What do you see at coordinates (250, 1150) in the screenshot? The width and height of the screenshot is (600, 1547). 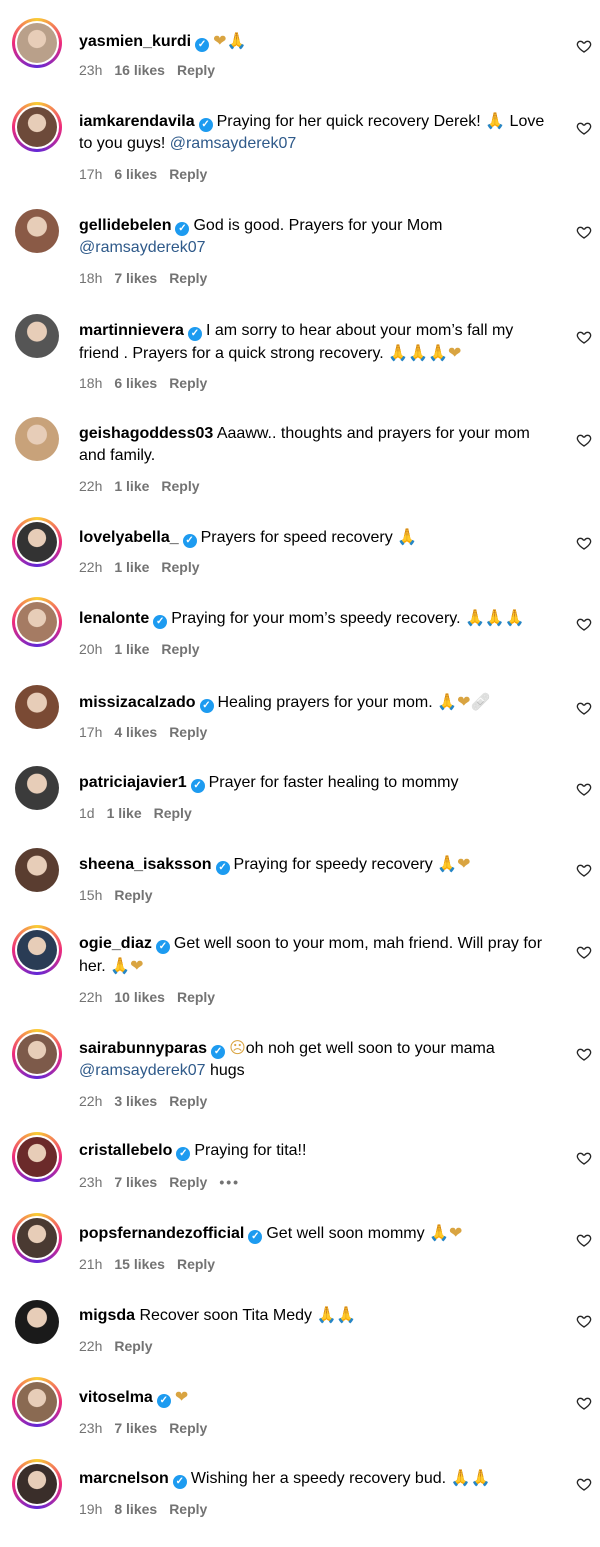 I see `comment-body: Praying for tita!!` at bounding box center [250, 1150].